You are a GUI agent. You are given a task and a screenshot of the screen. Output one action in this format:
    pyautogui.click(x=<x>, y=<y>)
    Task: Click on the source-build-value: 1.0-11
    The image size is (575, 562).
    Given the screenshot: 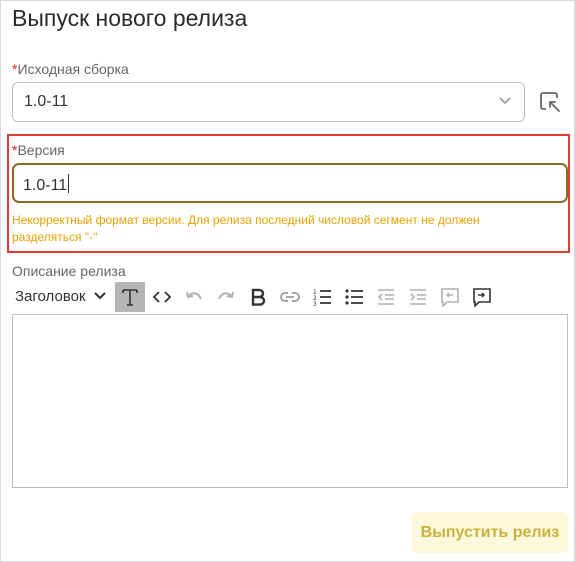 What is the action you would take?
    pyautogui.click(x=46, y=101)
    